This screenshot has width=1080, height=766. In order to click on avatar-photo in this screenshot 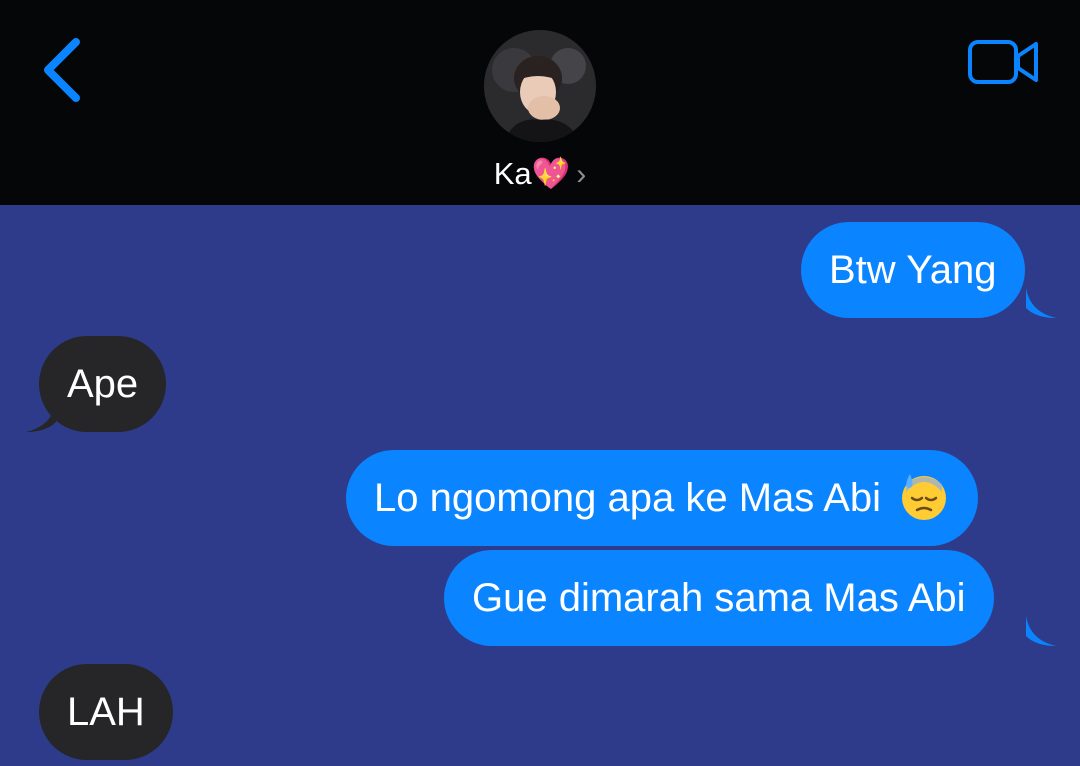, I will do `click(540, 86)`.